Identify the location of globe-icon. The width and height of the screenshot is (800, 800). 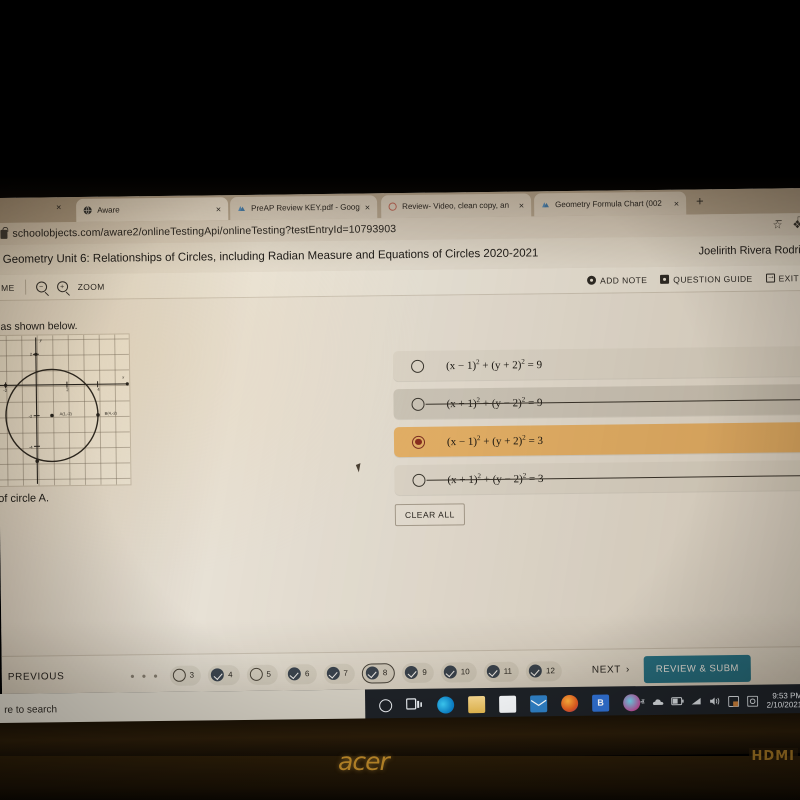
(87, 210).